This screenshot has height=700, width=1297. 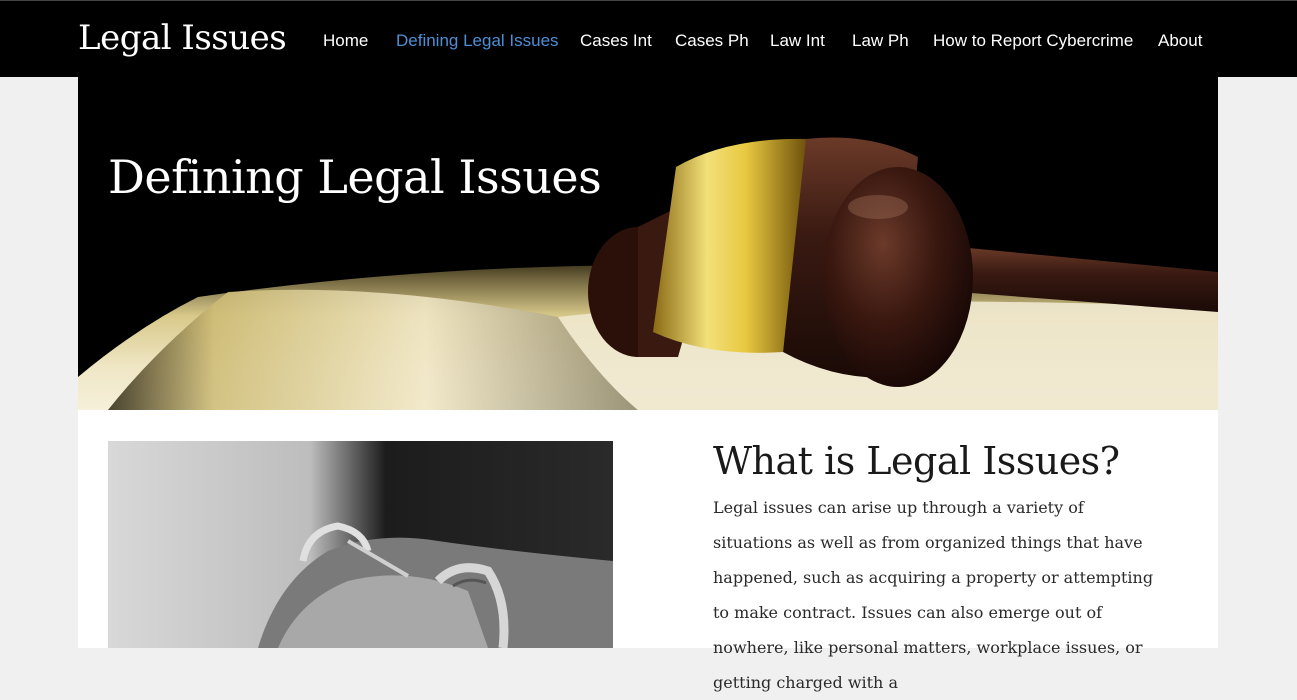 I want to click on nav-cases-int: Cases Int, so click(x=616, y=41).